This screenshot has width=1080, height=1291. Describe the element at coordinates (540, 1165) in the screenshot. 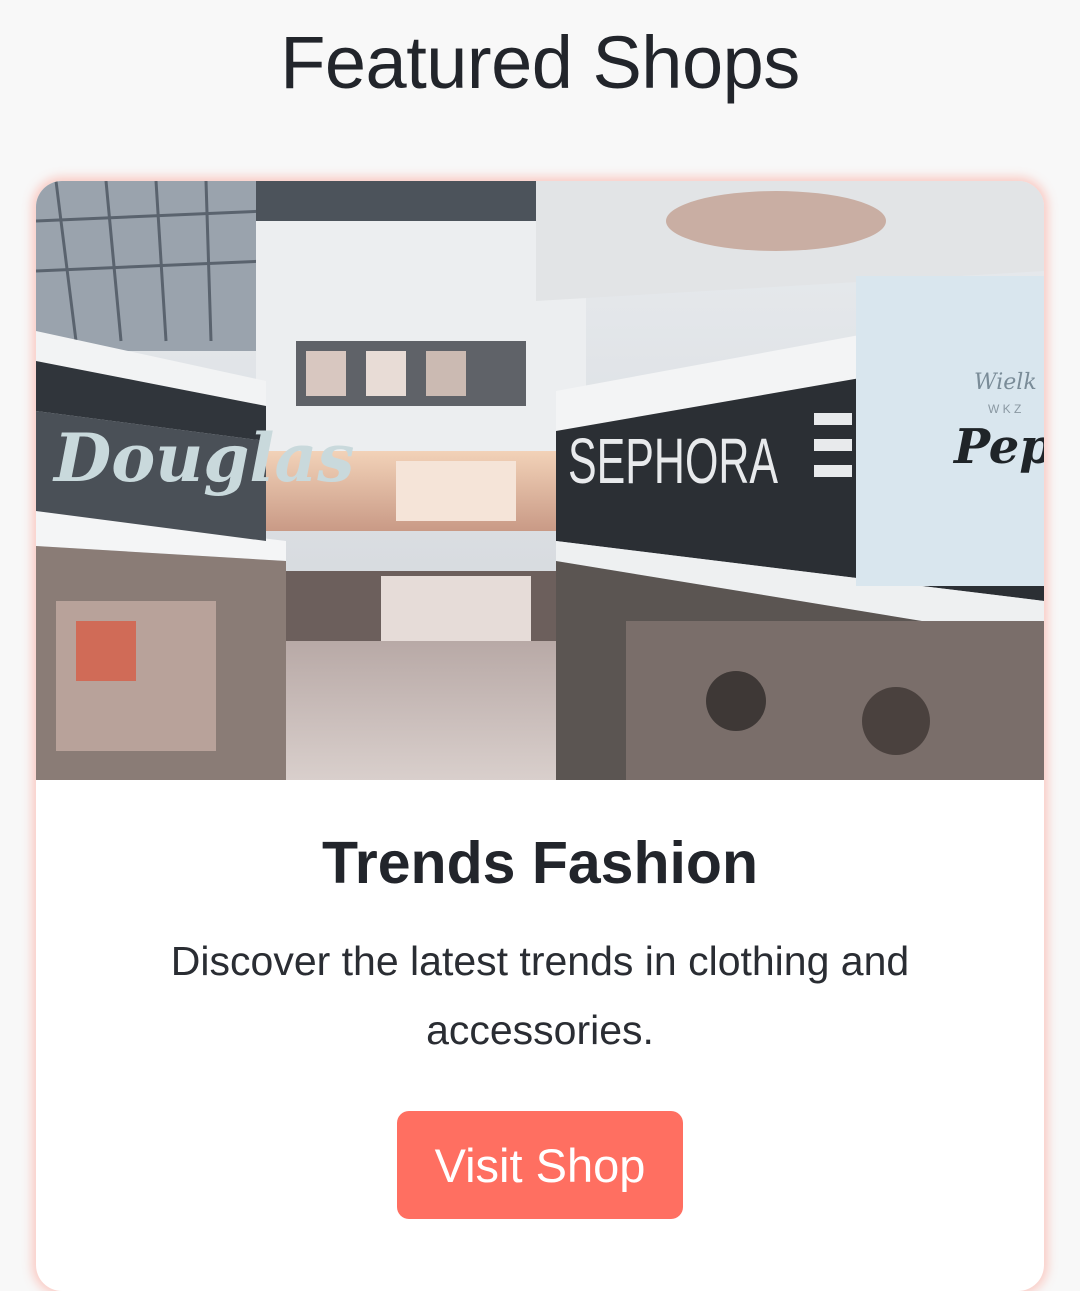

I see `visit-shop-button: Visit Shop` at that location.